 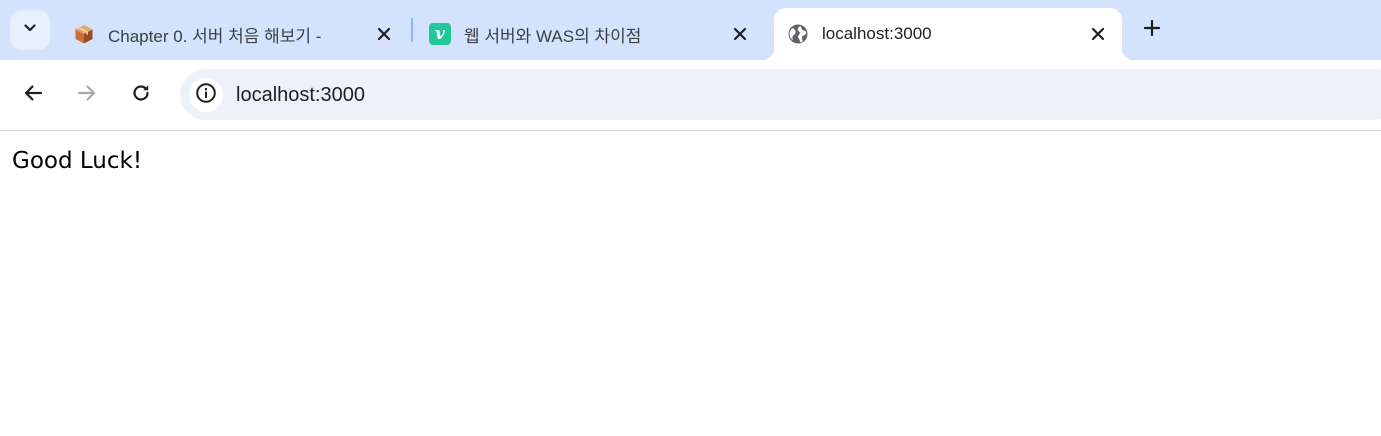 What do you see at coordinates (553, 36) in the screenshot?
I see `tab-title: 웹 서버와 WAS의 차이점` at bounding box center [553, 36].